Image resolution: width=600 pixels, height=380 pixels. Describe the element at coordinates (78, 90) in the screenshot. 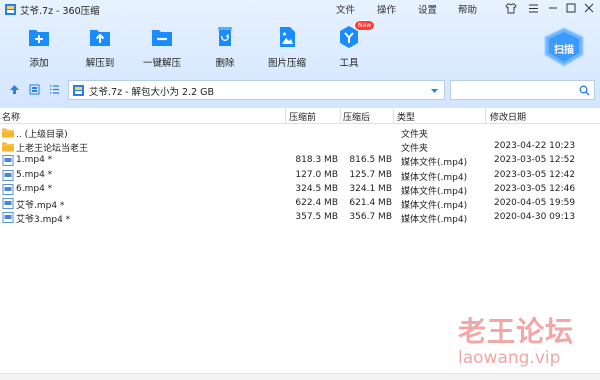

I see `archive-icon` at that location.